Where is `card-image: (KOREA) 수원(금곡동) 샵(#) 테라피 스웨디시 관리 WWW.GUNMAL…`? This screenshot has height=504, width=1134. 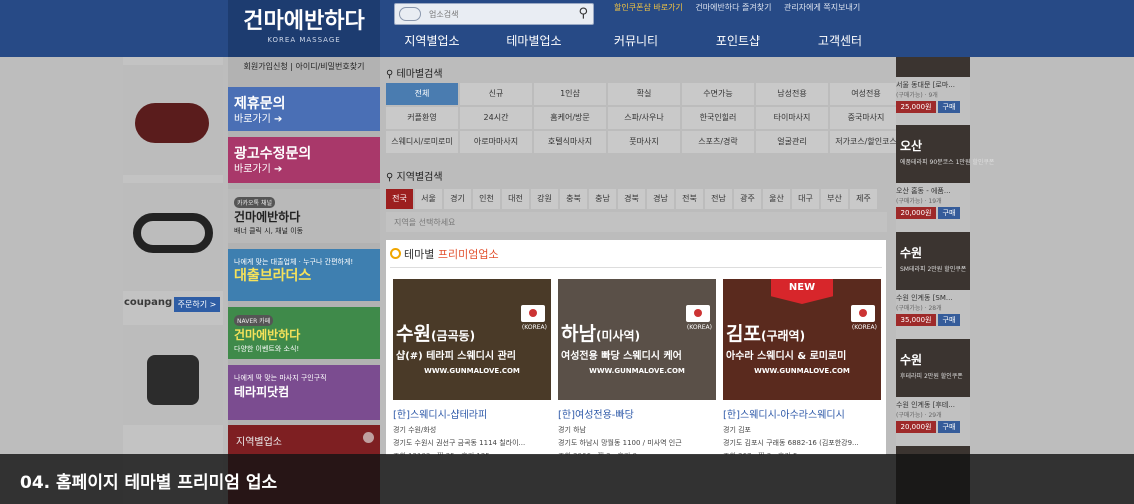 card-image: (KOREA) 수원(금곡동) 샵(#) 테라피 스웨디시 관리 WWW.GUNMAL… is located at coordinates (472, 339).